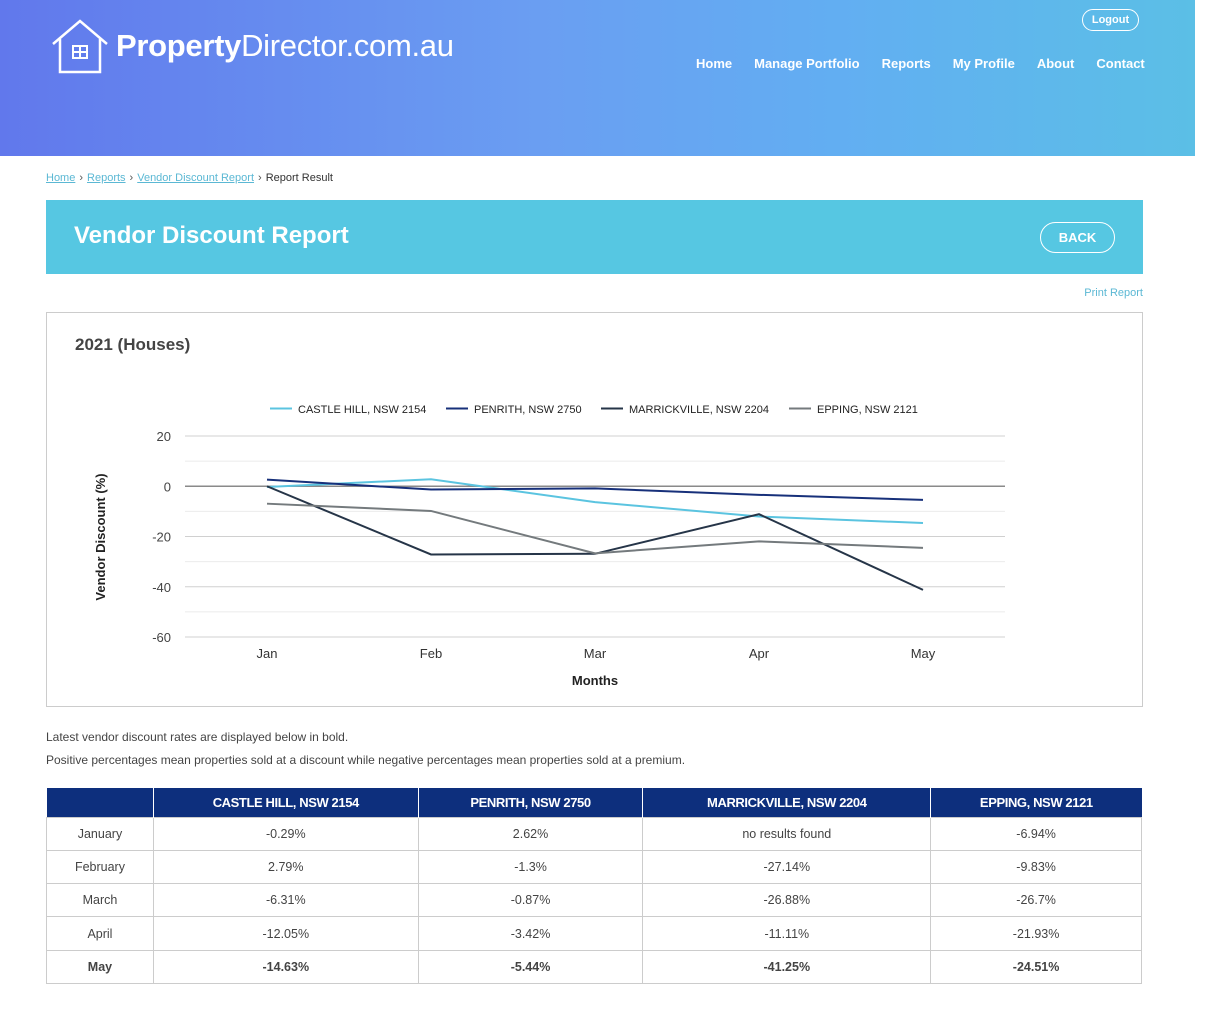 Image resolution: width=1220 pixels, height=1029 pixels. What do you see at coordinates (100, 867) in the screenshot?
I see `month-cell: February` at bounding box center [100, 867].